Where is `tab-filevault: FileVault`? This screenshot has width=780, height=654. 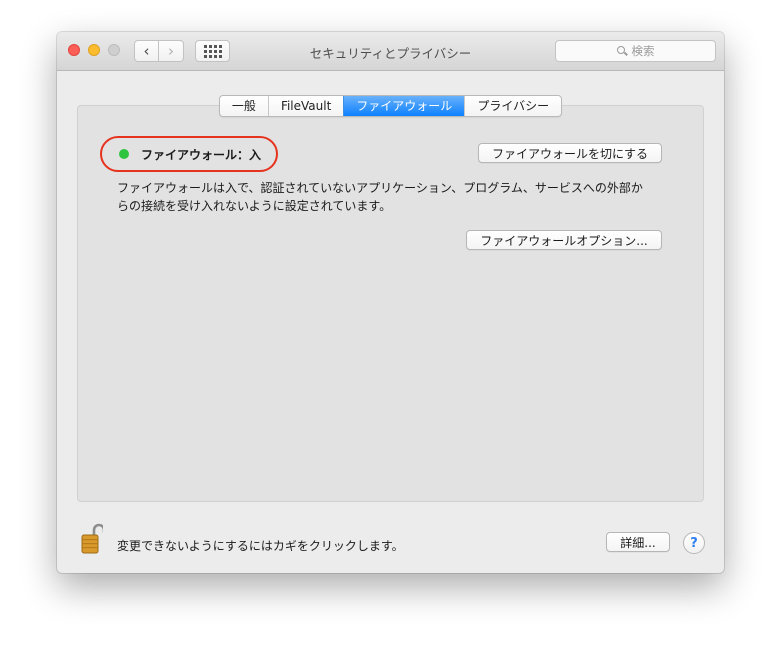
tab-filevault: FileVault is located at coordinates (305, 106).